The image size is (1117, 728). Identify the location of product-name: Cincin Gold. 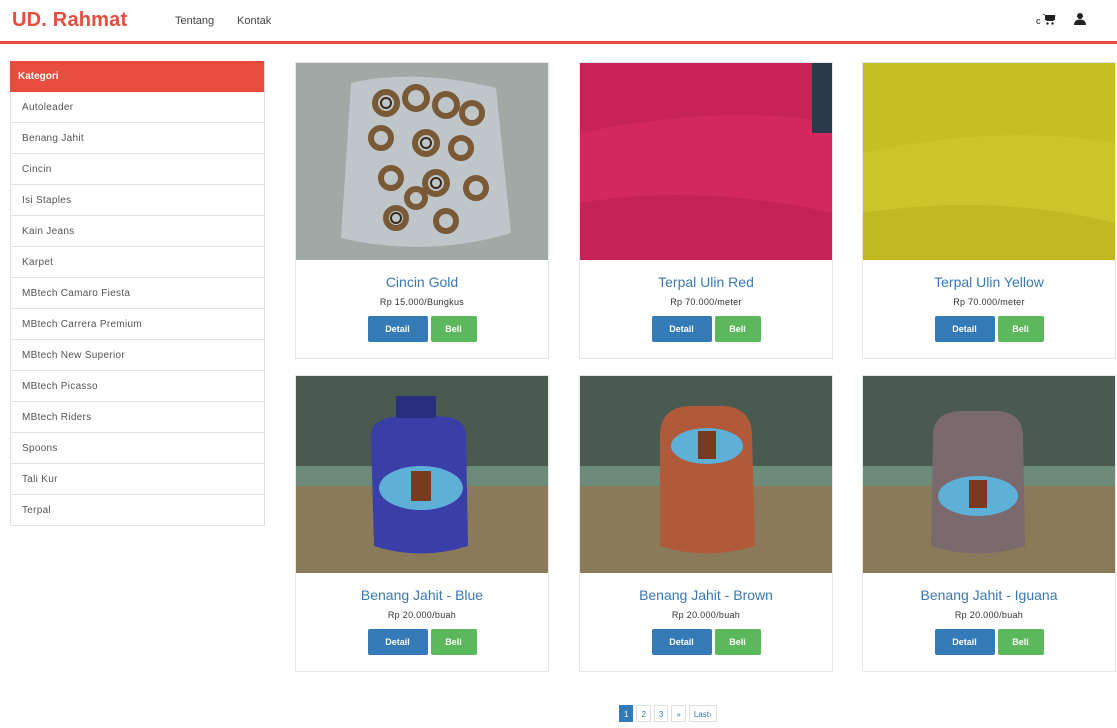
(422, 282).